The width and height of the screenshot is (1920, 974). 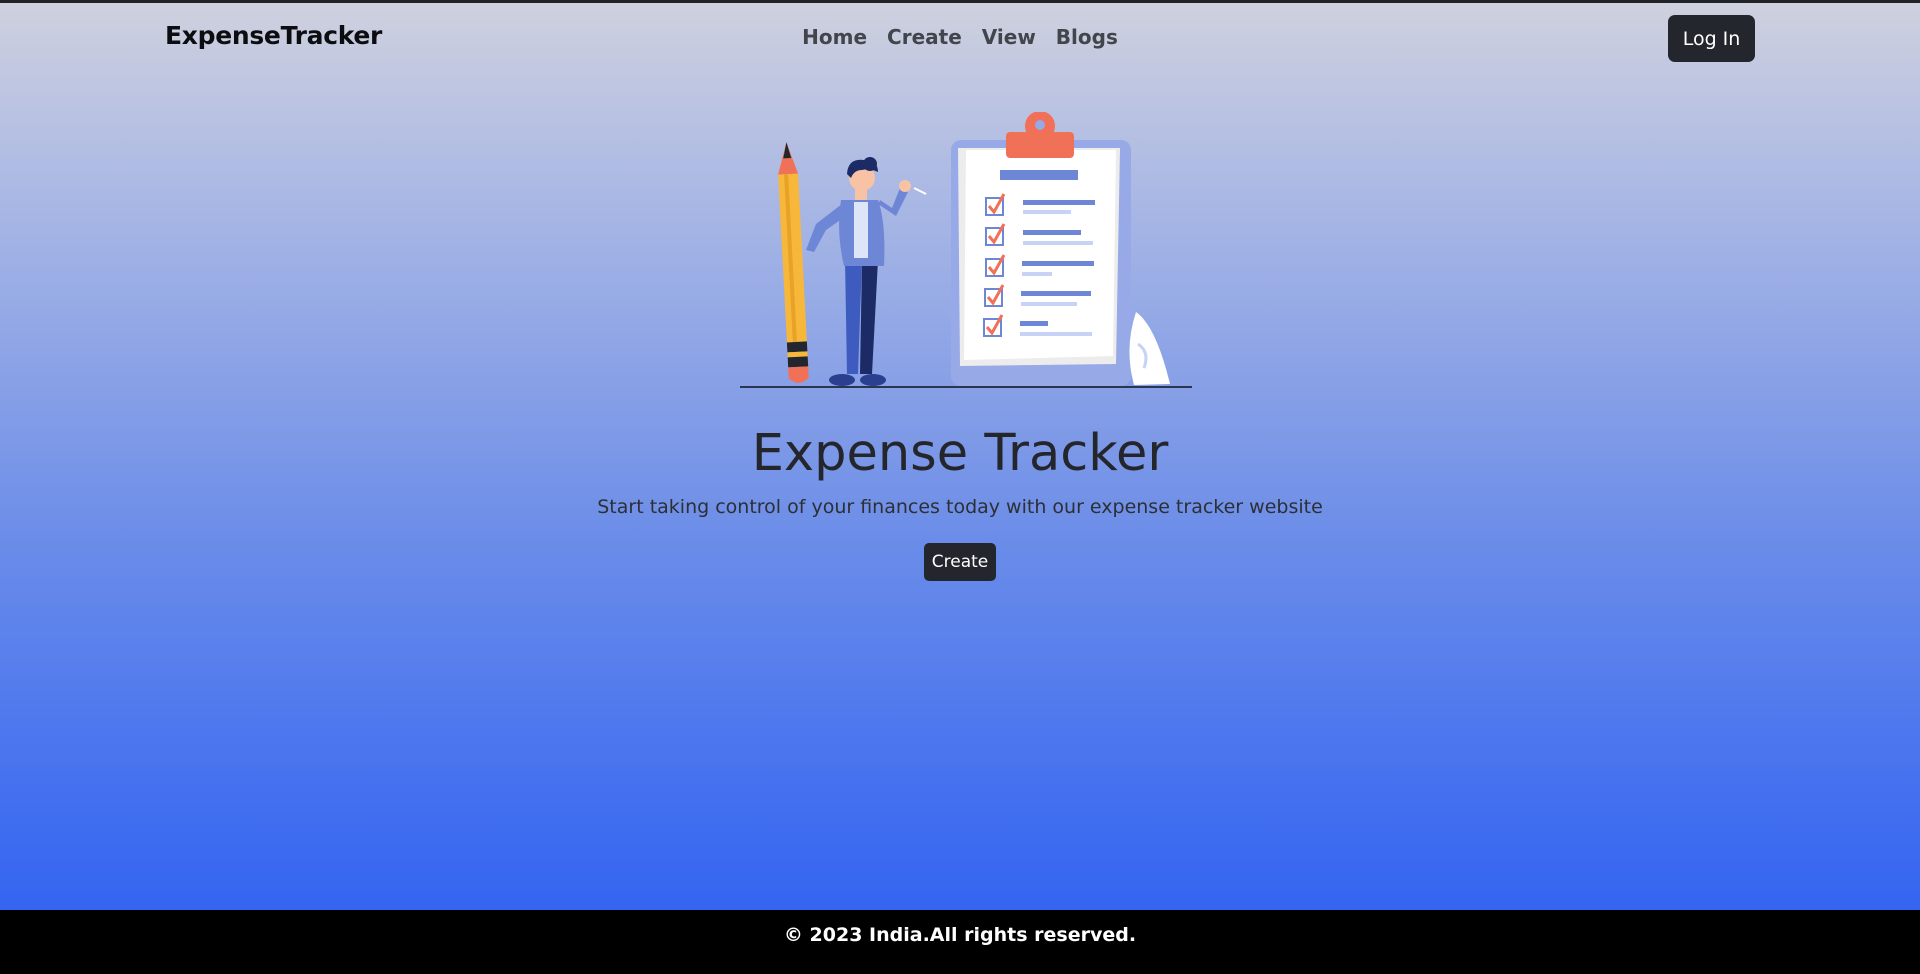 What do you see at coordinates (834, 37) in the screenshot?
I see `nav-link-home: Home` at bounding box center [834, 37].